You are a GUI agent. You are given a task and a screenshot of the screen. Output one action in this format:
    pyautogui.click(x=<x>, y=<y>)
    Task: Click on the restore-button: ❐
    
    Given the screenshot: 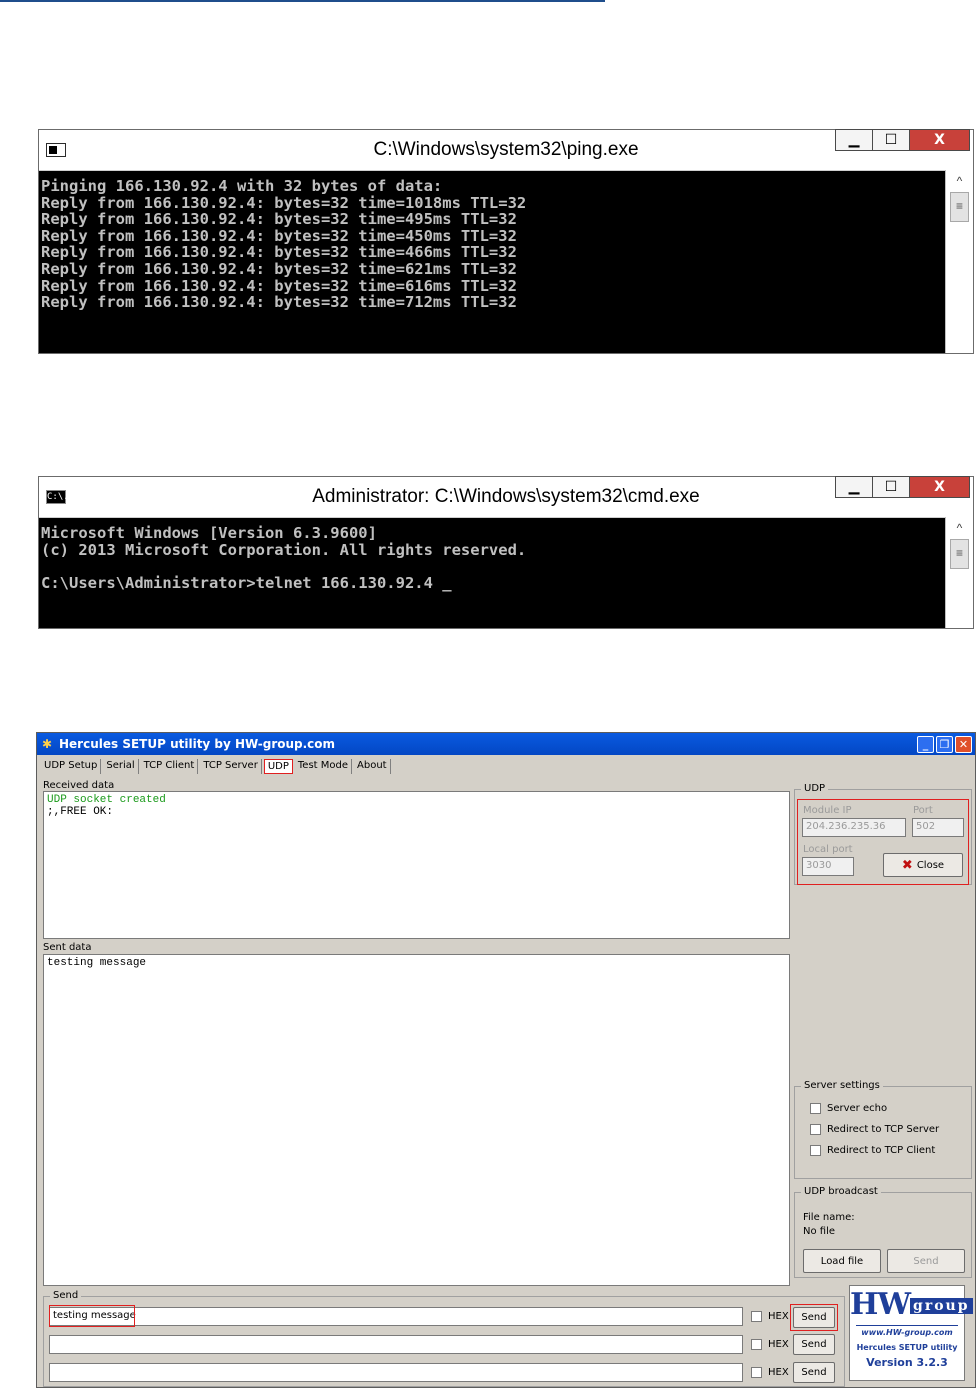 What is the action you would take?
    pyautogui.click(x=944, y=744)
    